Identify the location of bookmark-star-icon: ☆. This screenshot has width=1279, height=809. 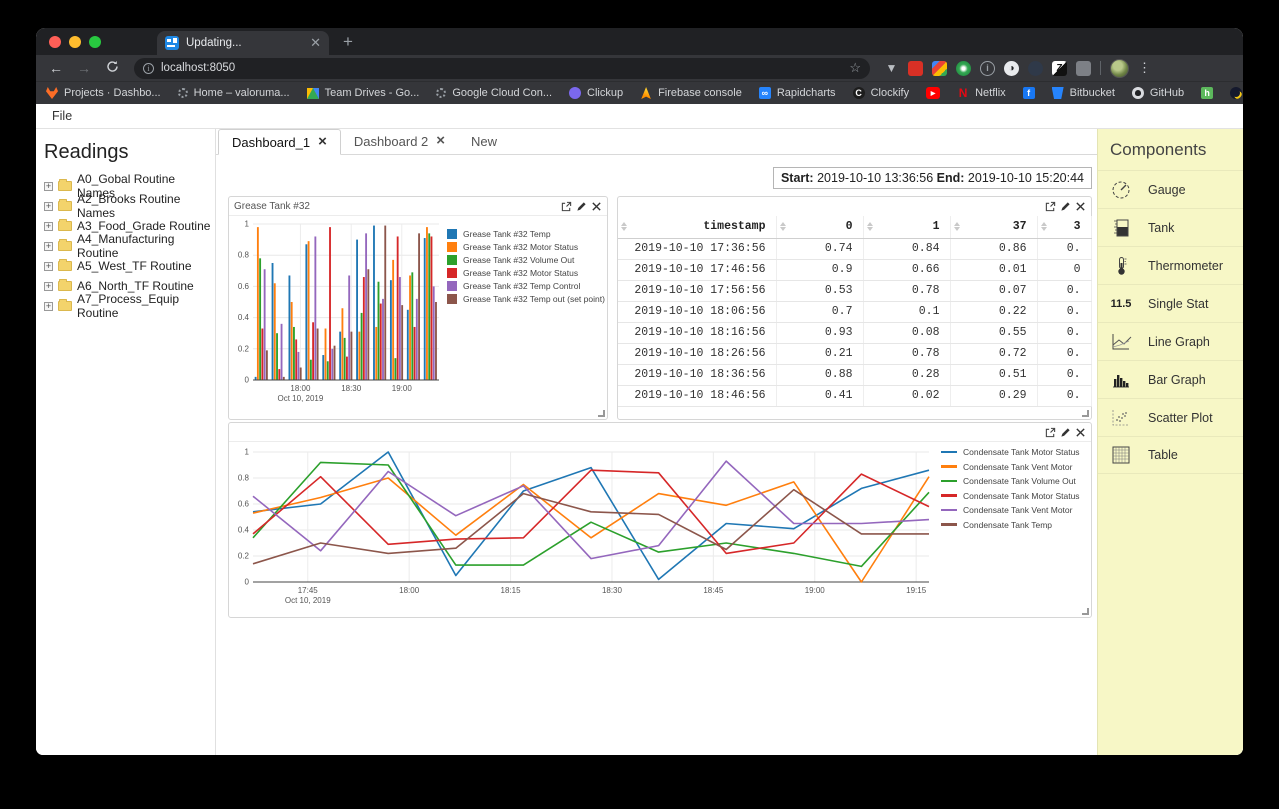
(855, 68).